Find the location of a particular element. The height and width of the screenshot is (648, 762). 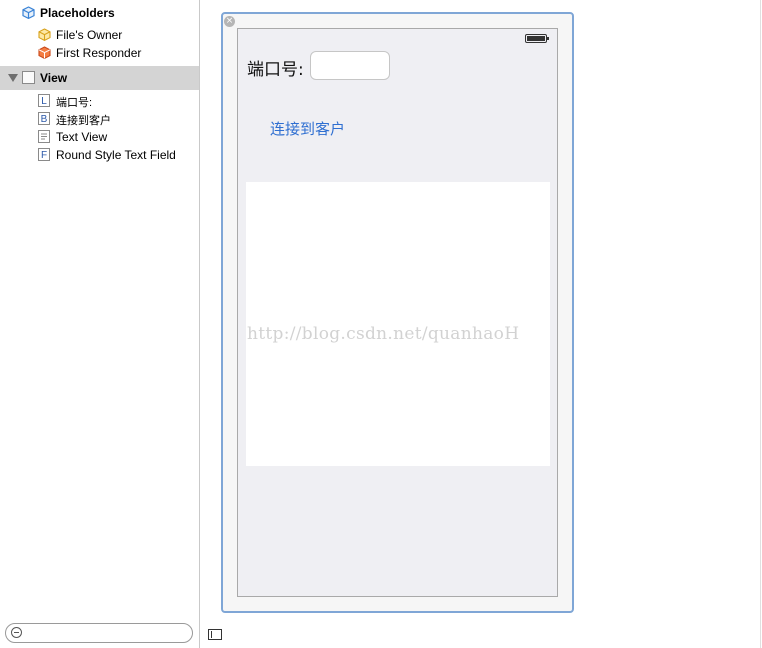

outline-item-view: View is located at coordinates (99, 78).